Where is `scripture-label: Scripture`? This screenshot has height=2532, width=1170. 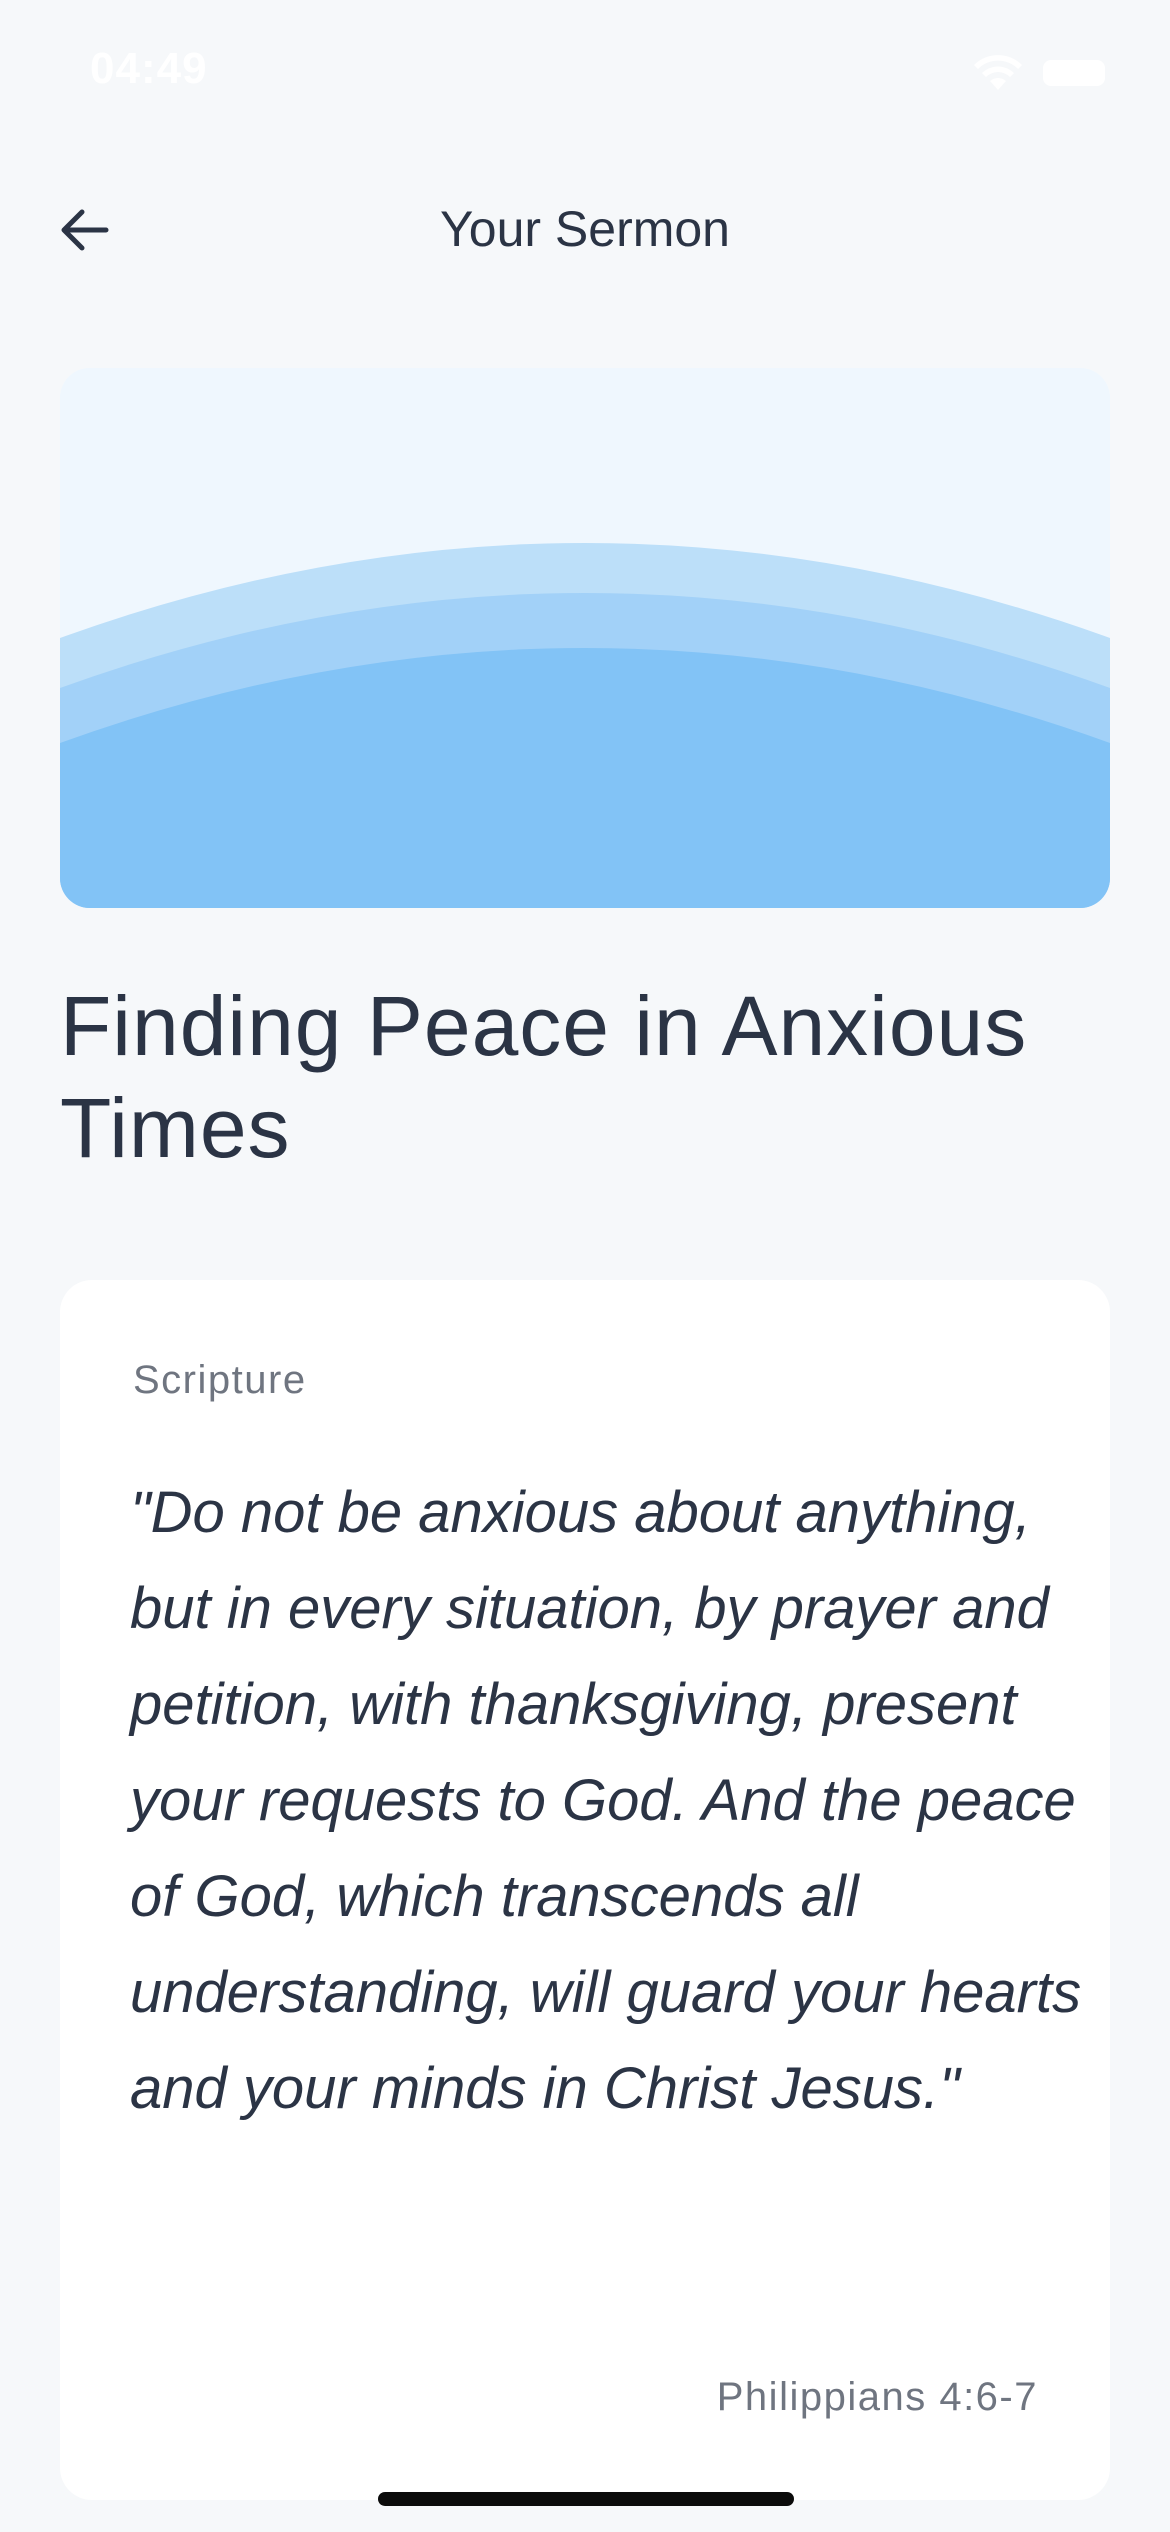 scripture-label: Scripture is located at coordinates (220, 1380).